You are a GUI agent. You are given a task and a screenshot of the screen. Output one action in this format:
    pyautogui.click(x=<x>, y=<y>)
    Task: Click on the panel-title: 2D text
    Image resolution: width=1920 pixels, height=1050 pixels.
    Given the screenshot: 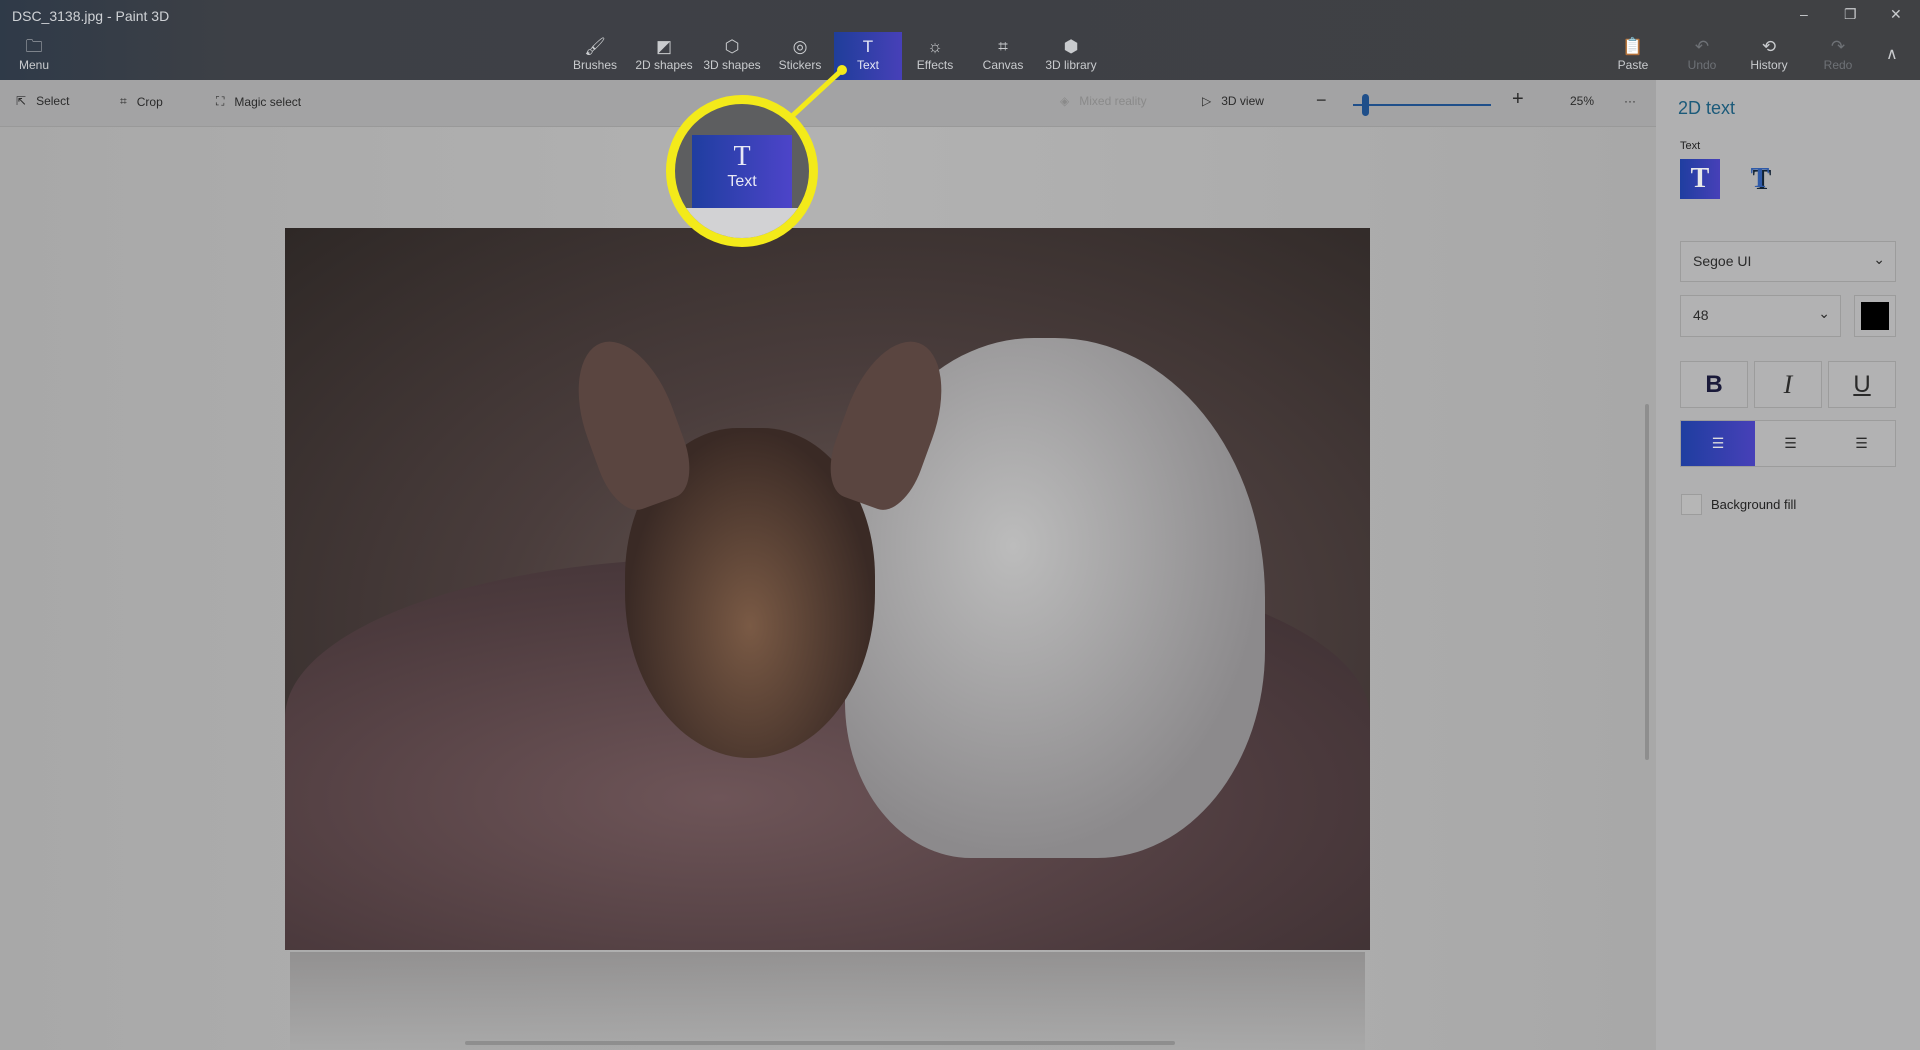 What is the action you would take?
    pyautogui.click(x=1707, y=108)
    